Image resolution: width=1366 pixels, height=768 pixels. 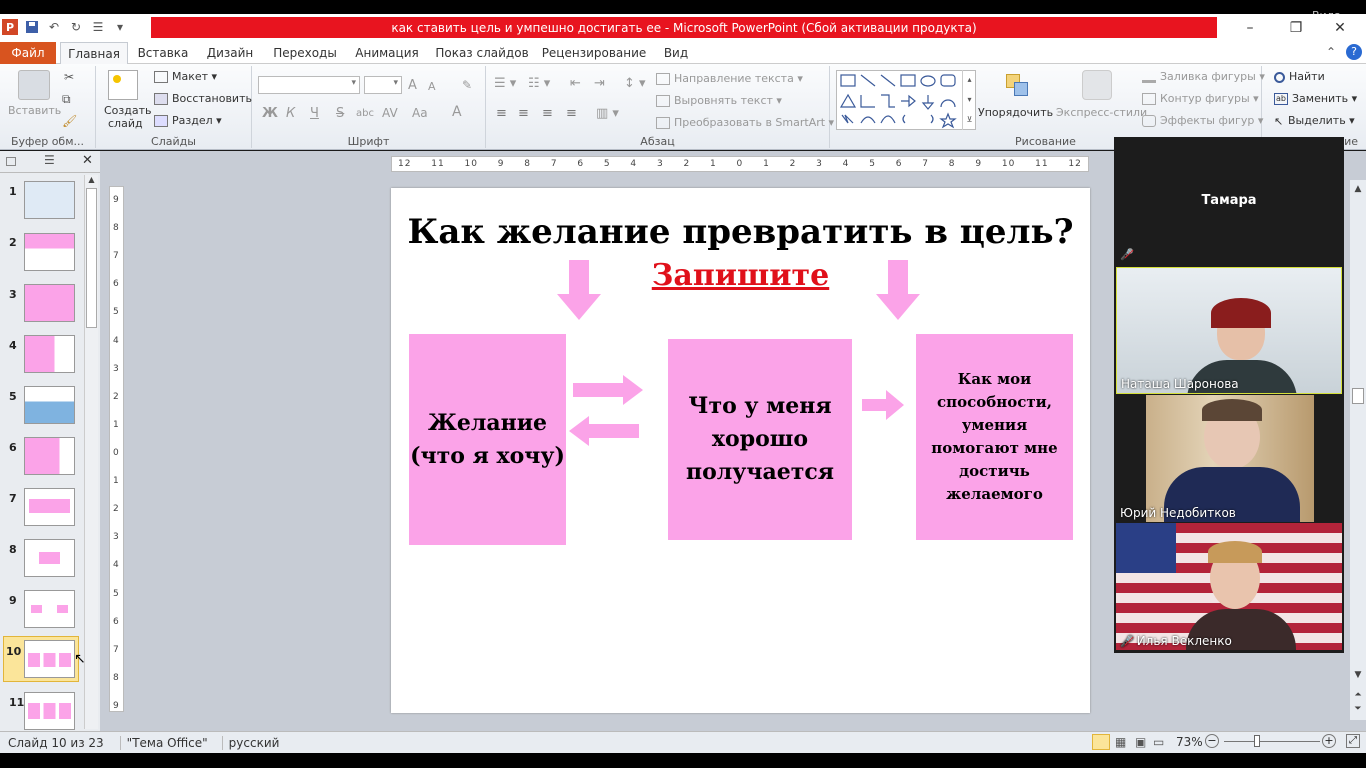 What do you see at coordinates (185, 76) in the screenshot?
I see `layout-button: Макет ▾` at bounding box center [185, 76].